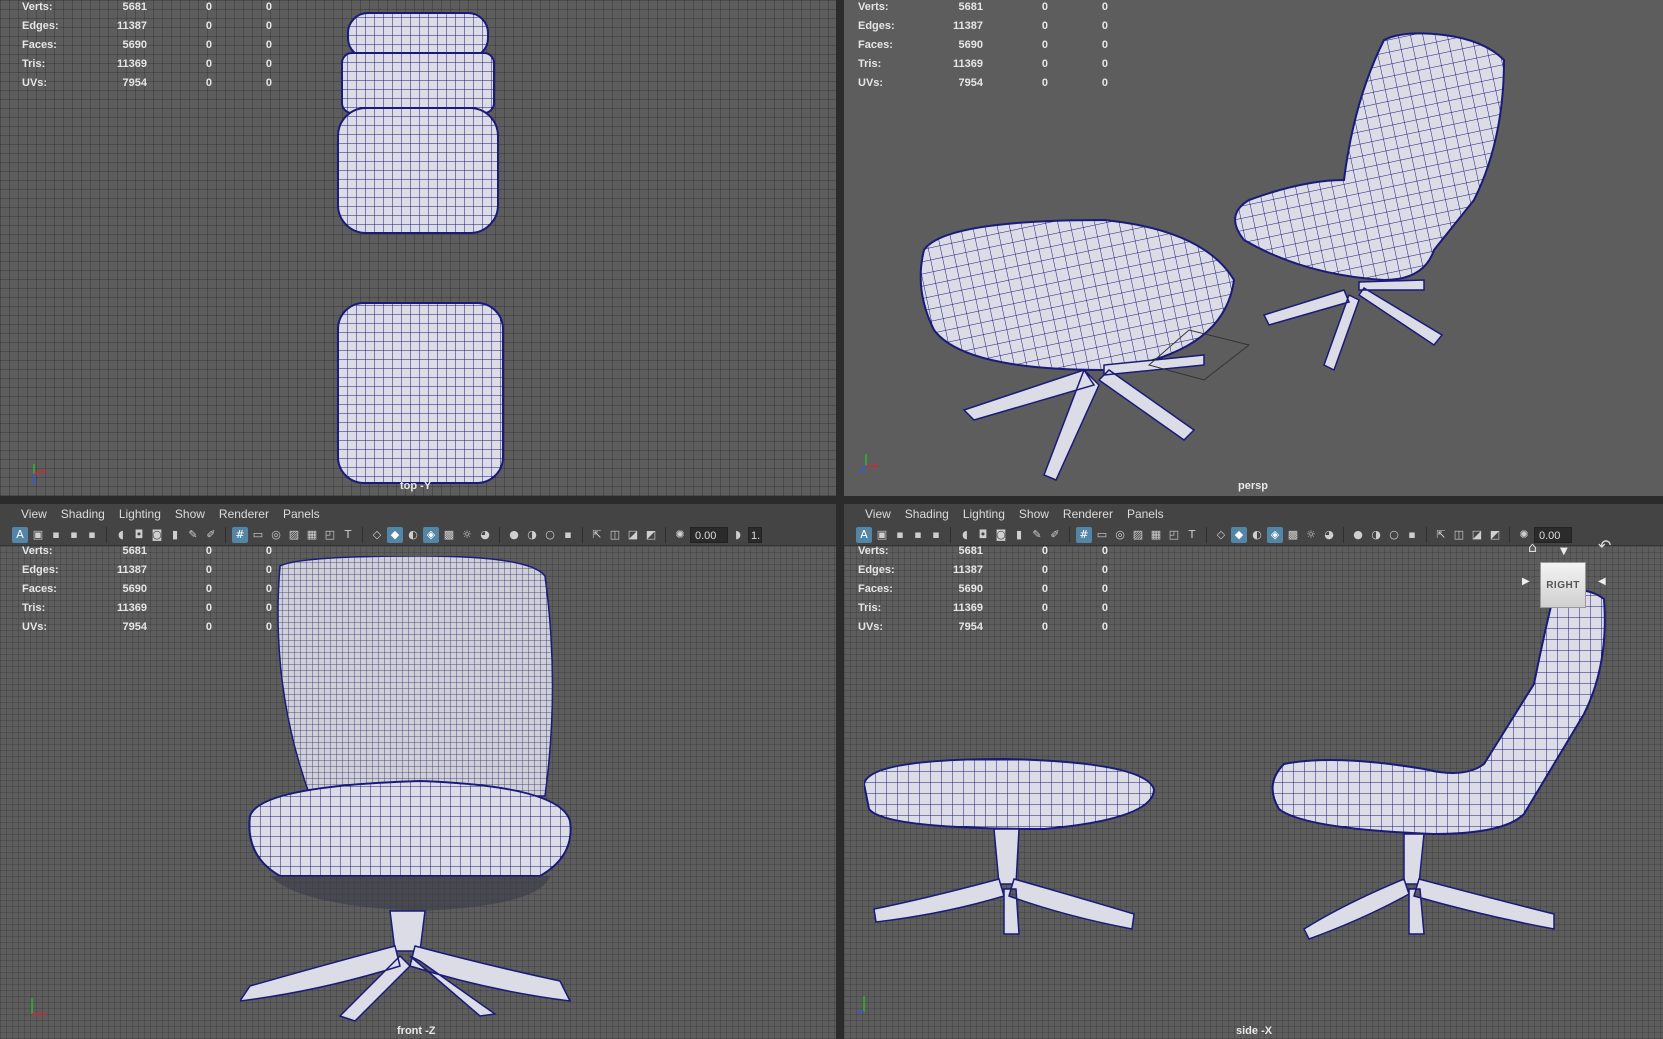 This screenshot has width=1663, height=1039. Describe the element at coordinates (1564, 551) in the screenshot. I see `viewcube-up-arrow-icon: ▼` at that location.